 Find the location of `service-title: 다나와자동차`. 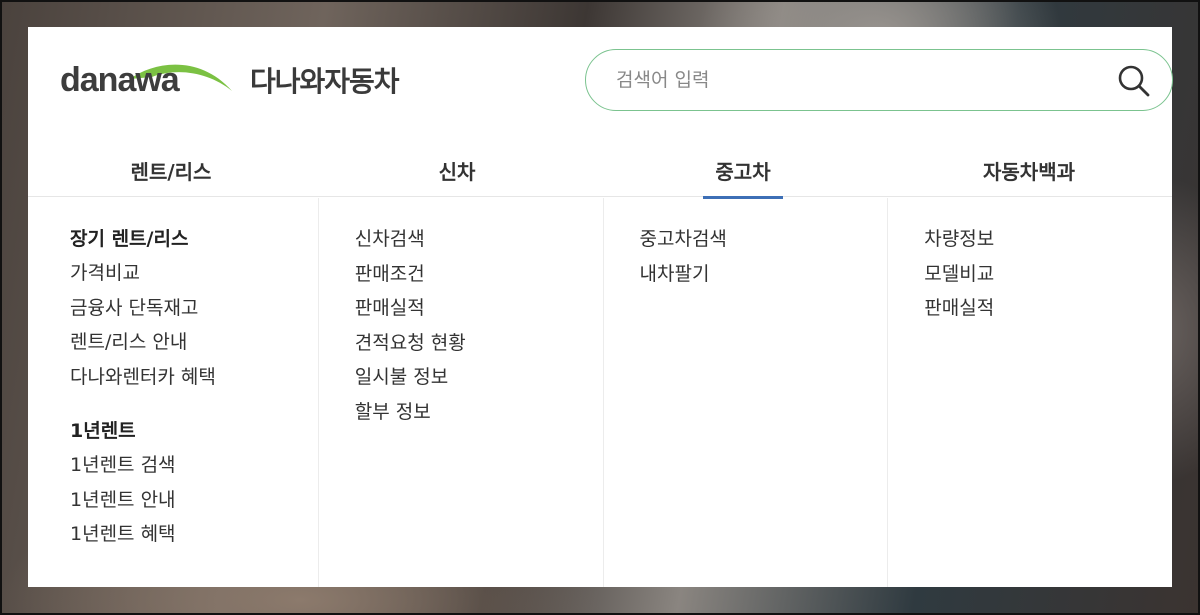

service-title: 다나와자동차 is located at coordinates (325, 80).